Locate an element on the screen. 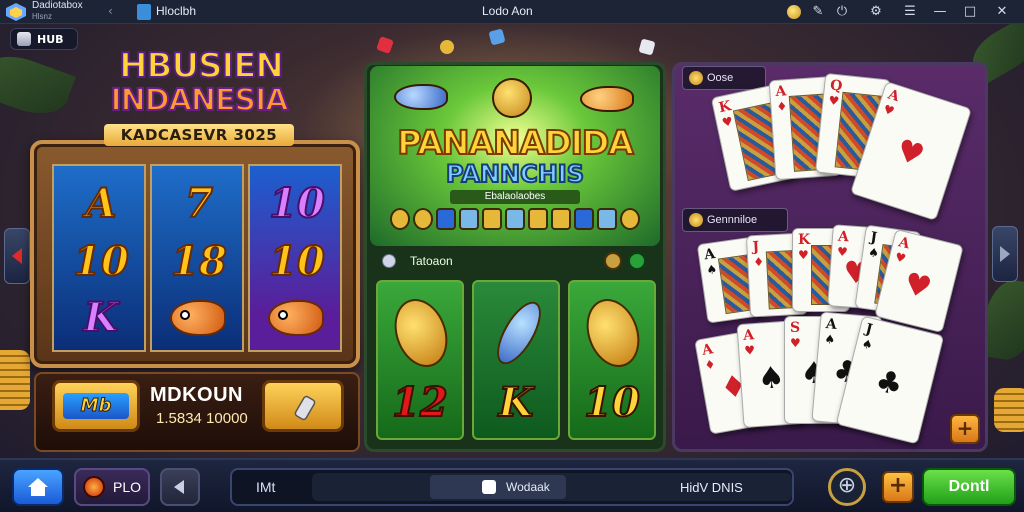  gear-icon is located at coordinates (389, 261).